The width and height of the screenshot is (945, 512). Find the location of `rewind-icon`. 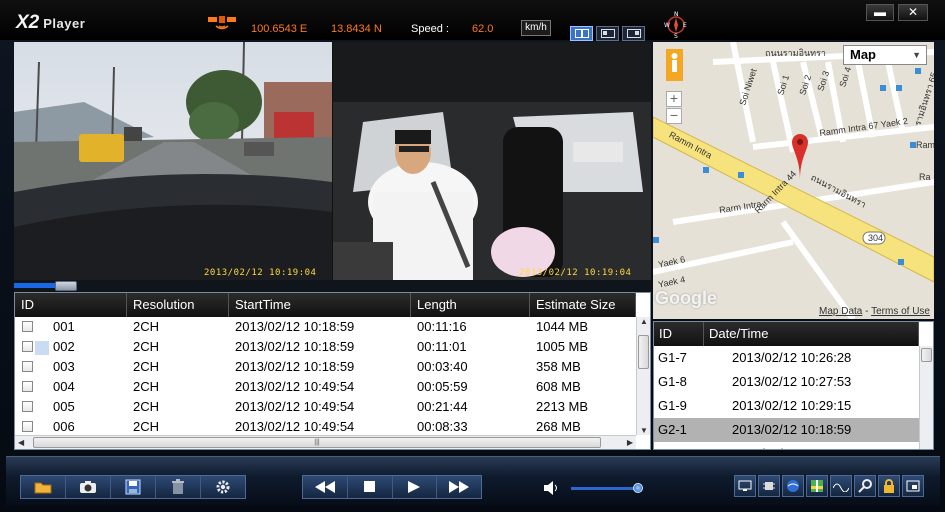

rewind-icon is located at coordinates (324, 487).